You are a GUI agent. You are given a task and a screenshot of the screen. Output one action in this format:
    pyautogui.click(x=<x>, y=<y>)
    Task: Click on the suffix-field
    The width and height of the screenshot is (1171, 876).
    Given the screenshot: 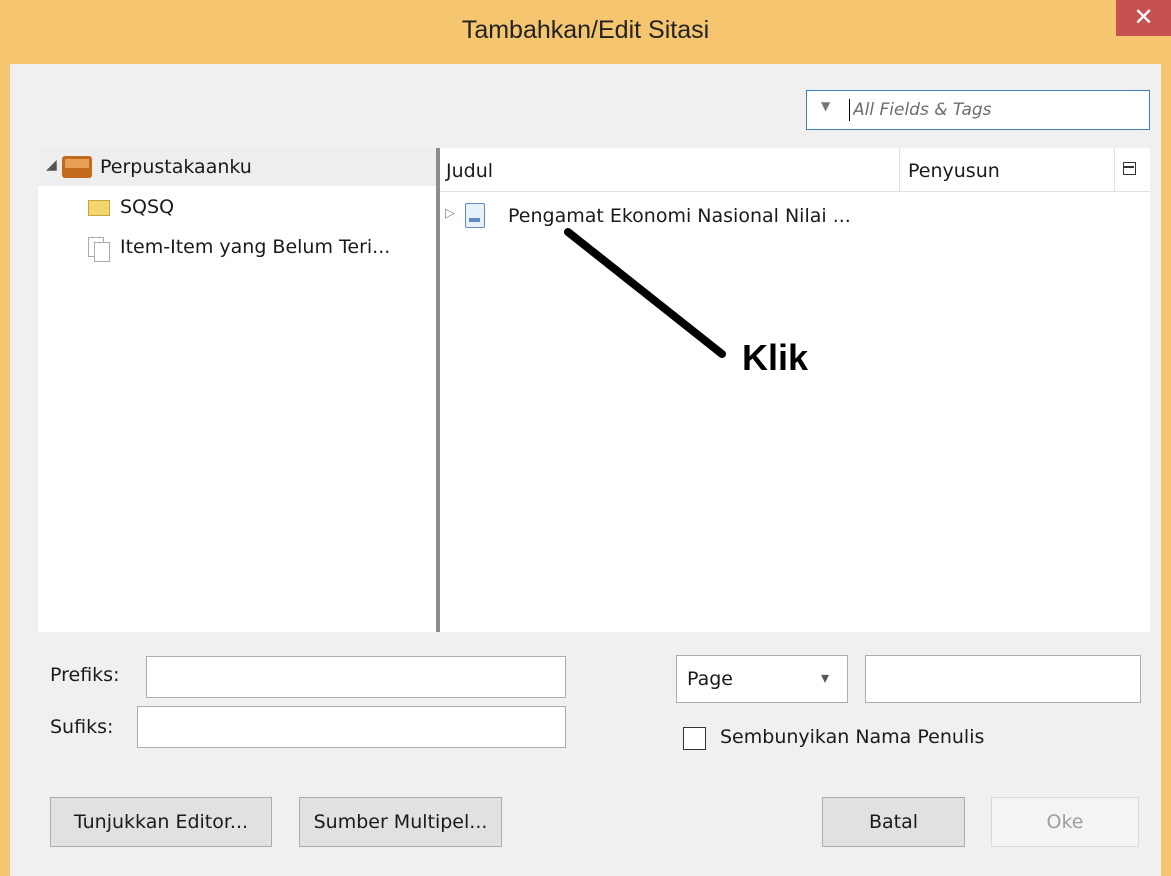 What is the action you would take?
    pyautogui.click(x=351, y=727)
    